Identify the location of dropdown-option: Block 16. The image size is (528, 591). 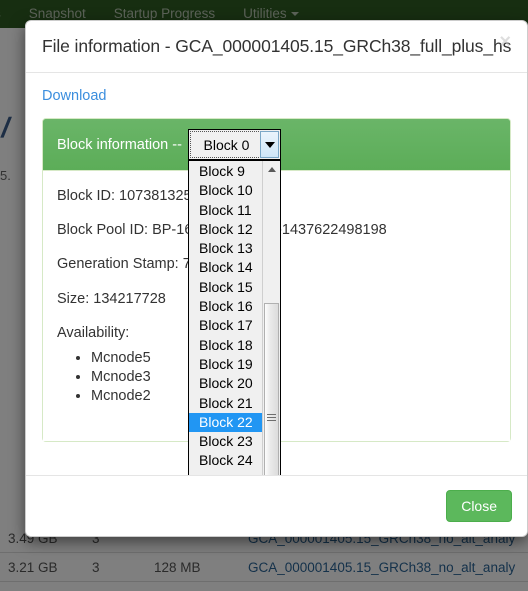
(225, 306).